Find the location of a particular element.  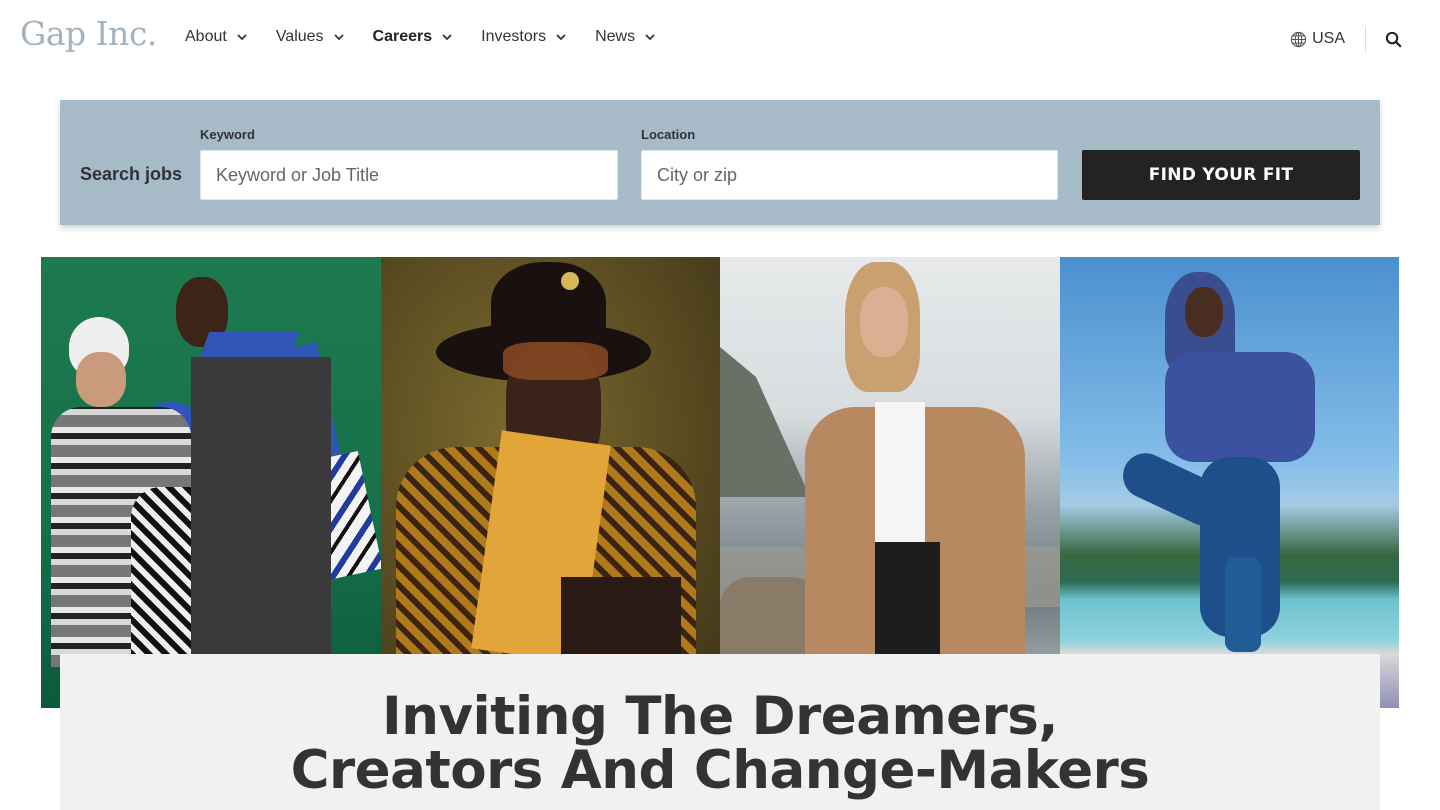

main-nav: About Values Careers Investors News is located at coordinates (434, 37).